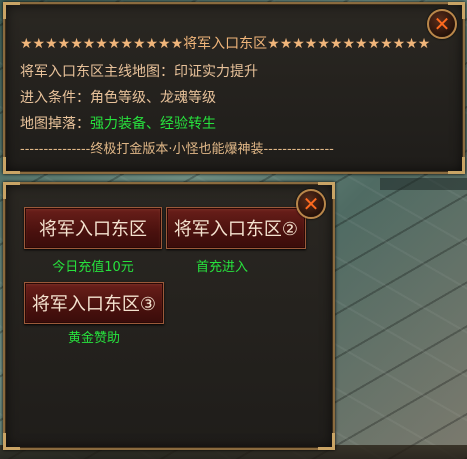  What do you see at coordinates (153, 98) in the screenshot?
I see `info-value: 角色等级、龙魂等级` at bounding box center [153, 98].